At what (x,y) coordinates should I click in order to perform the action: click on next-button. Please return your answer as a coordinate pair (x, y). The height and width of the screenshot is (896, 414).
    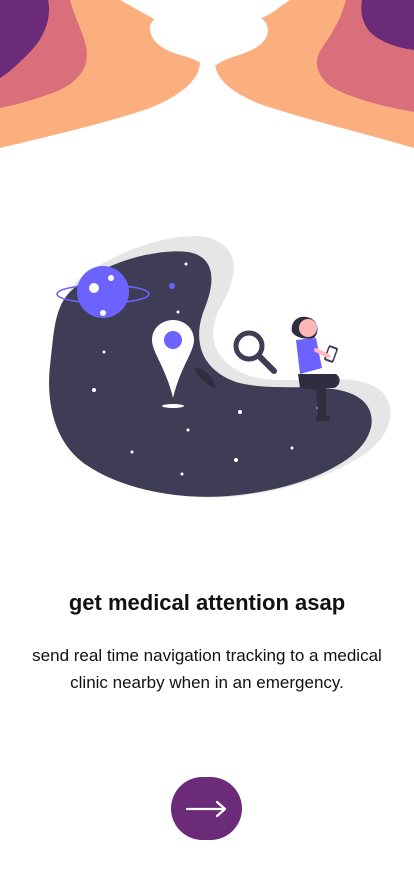
    Looking at the image, I should click on (206, 808).